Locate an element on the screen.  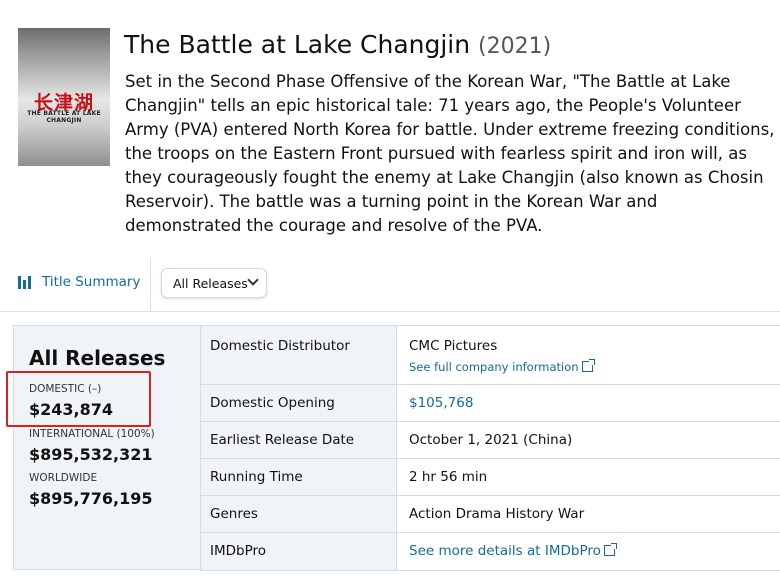
table-row: Genres Action Drama History War is located at coordinates (490, 514).